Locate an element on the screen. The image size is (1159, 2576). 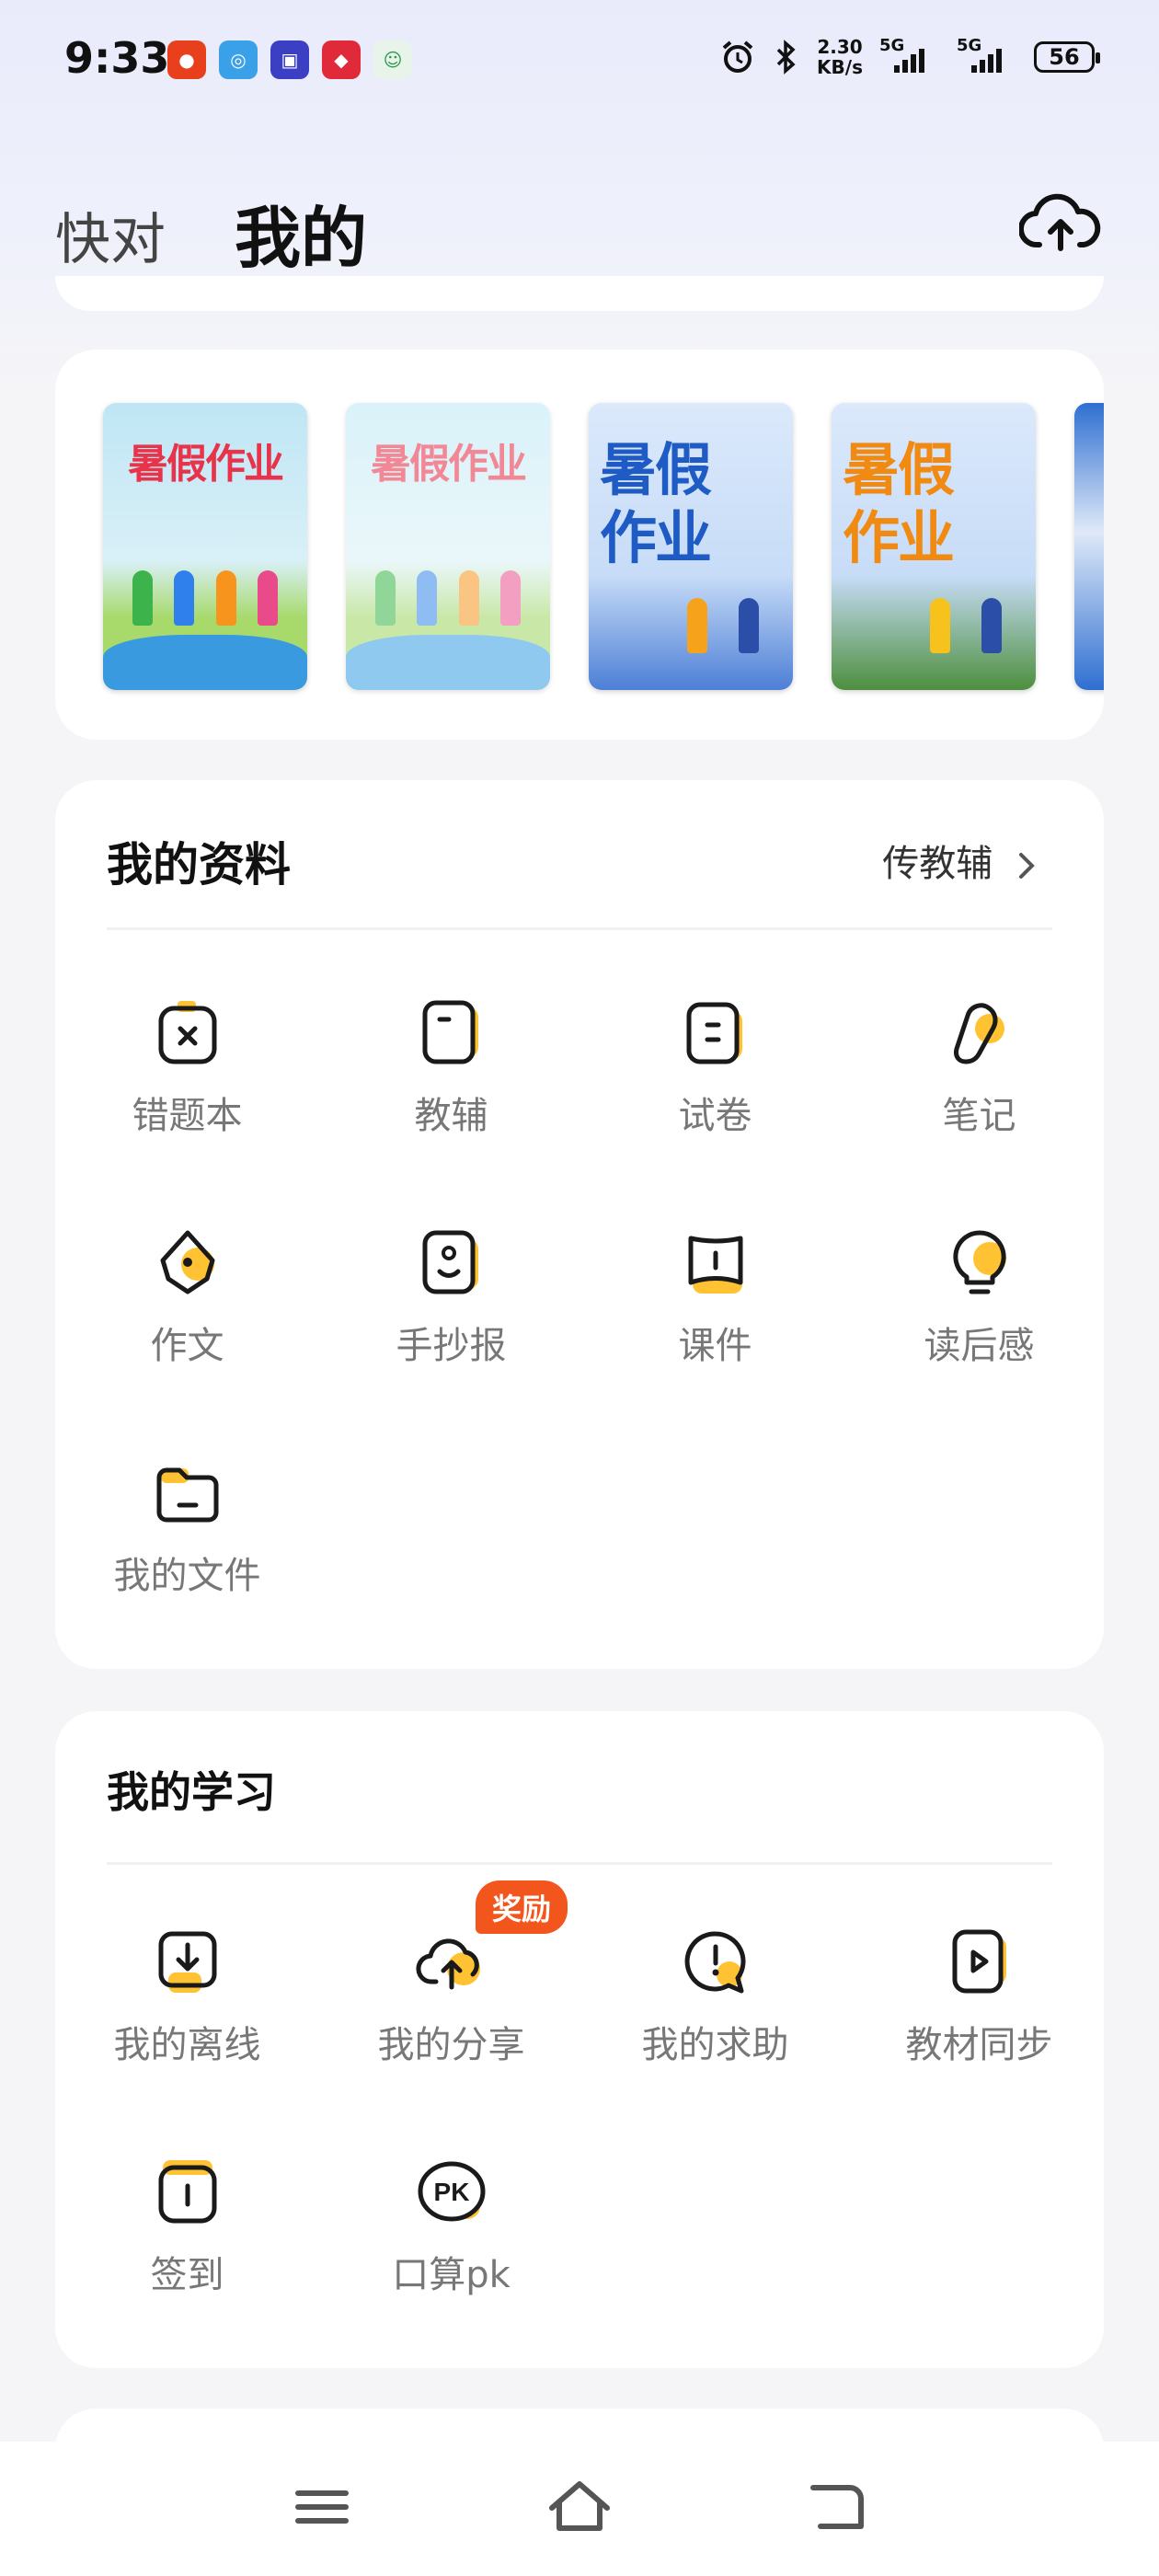
item-mental-math-pk: PK 口算pk is located at coordinates (451, 2227).